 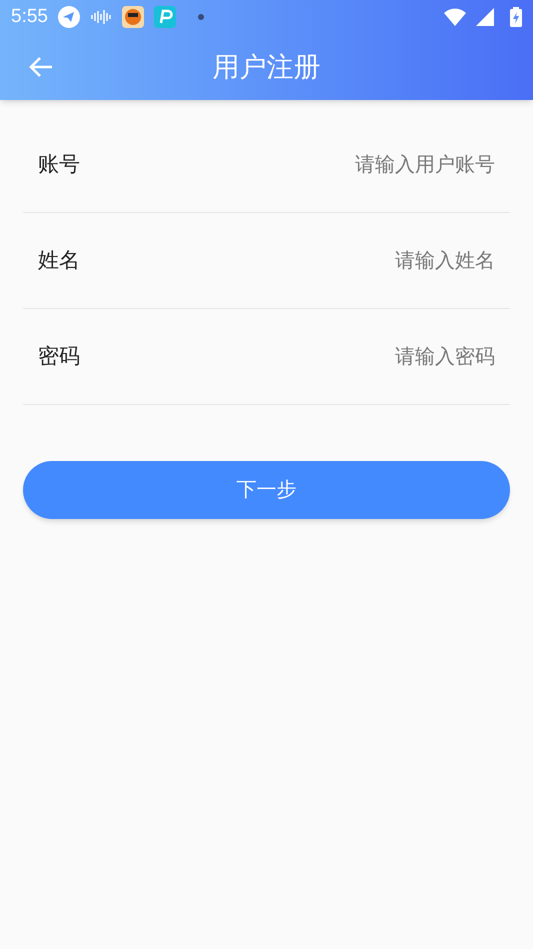 What do you see at coordinates (287, 261) in the screenshot?
I see `input-field: 请输入姓名` at bounding box center [287, 261].